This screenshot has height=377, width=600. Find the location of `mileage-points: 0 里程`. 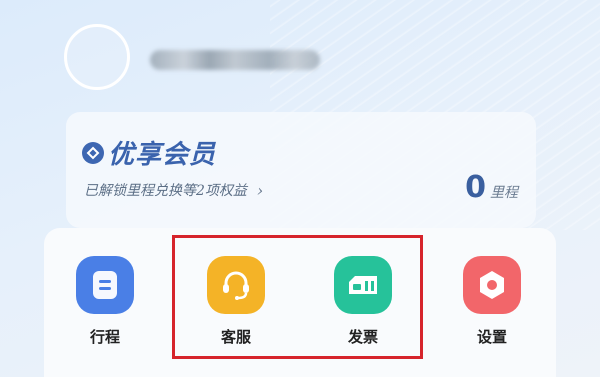

mileage-points: 0 里程 is located at coordinates (491, 187).